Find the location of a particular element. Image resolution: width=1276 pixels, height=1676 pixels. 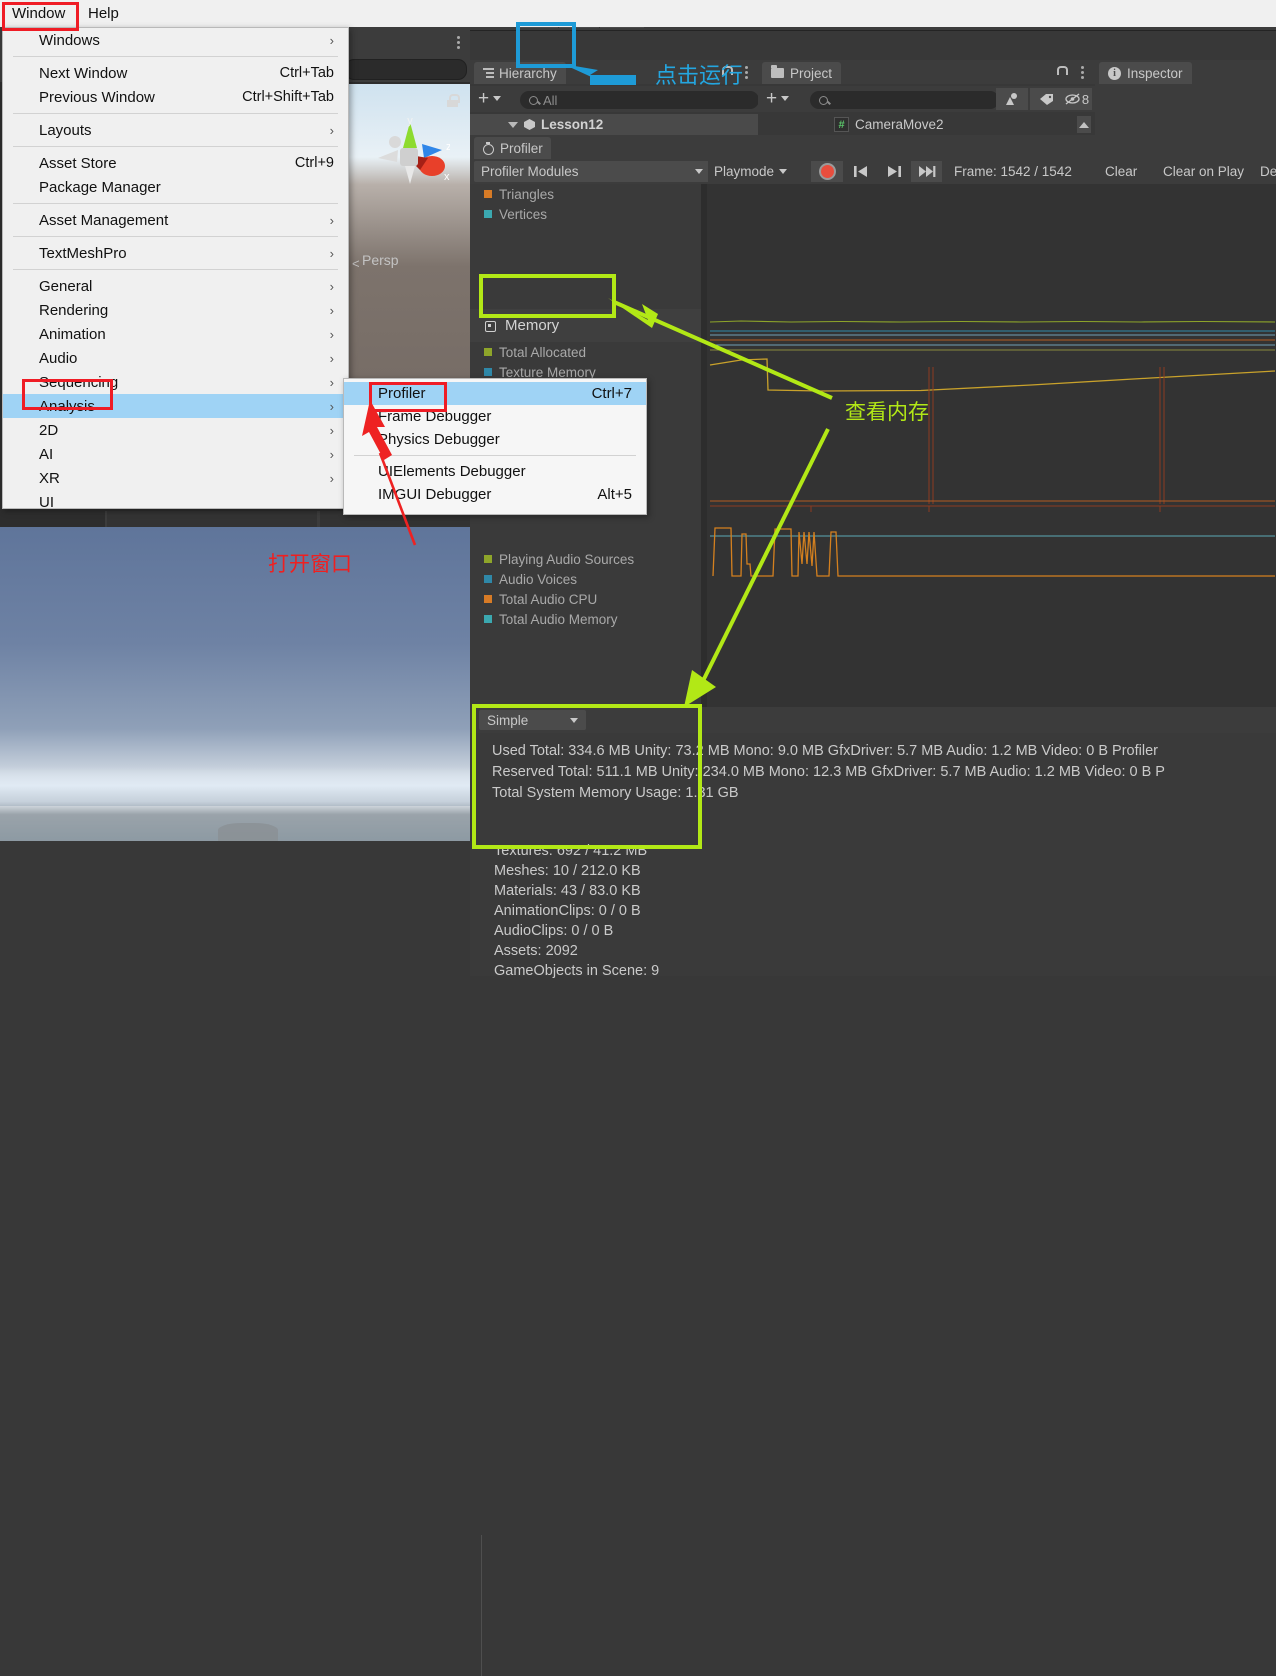

module-title-memory: Memory is located at coordinates (585, 325).